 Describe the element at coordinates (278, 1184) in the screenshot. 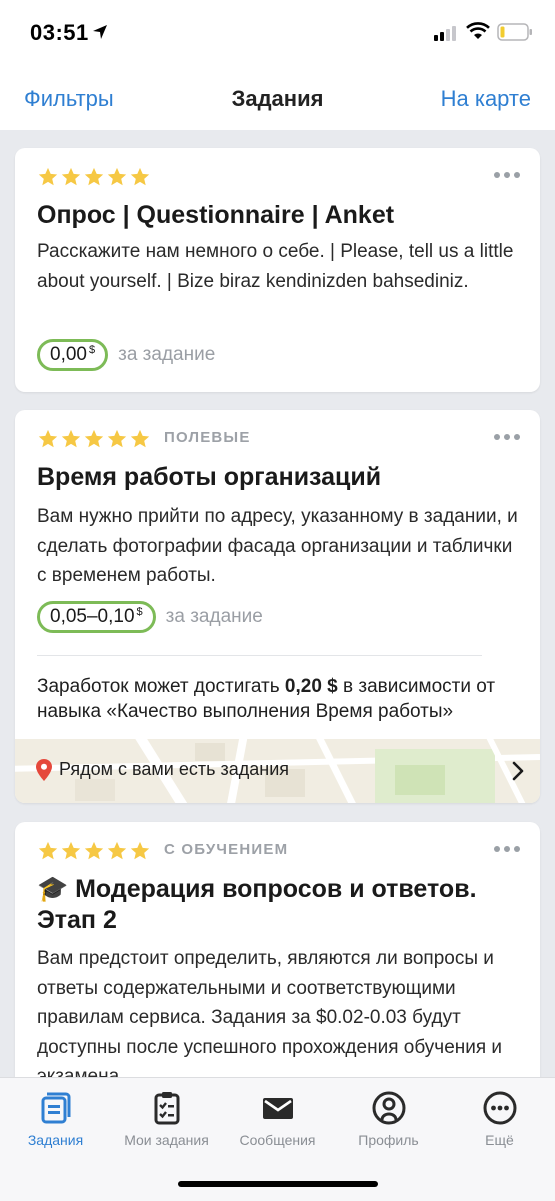

I see `home-indicator` at that location.